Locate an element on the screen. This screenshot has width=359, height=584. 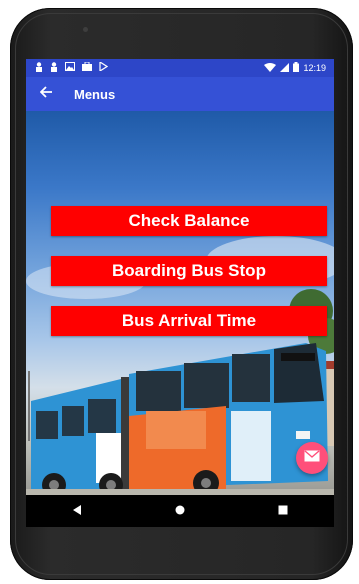
check-balance-button: Check Balance is located at coordinates (189, 221).